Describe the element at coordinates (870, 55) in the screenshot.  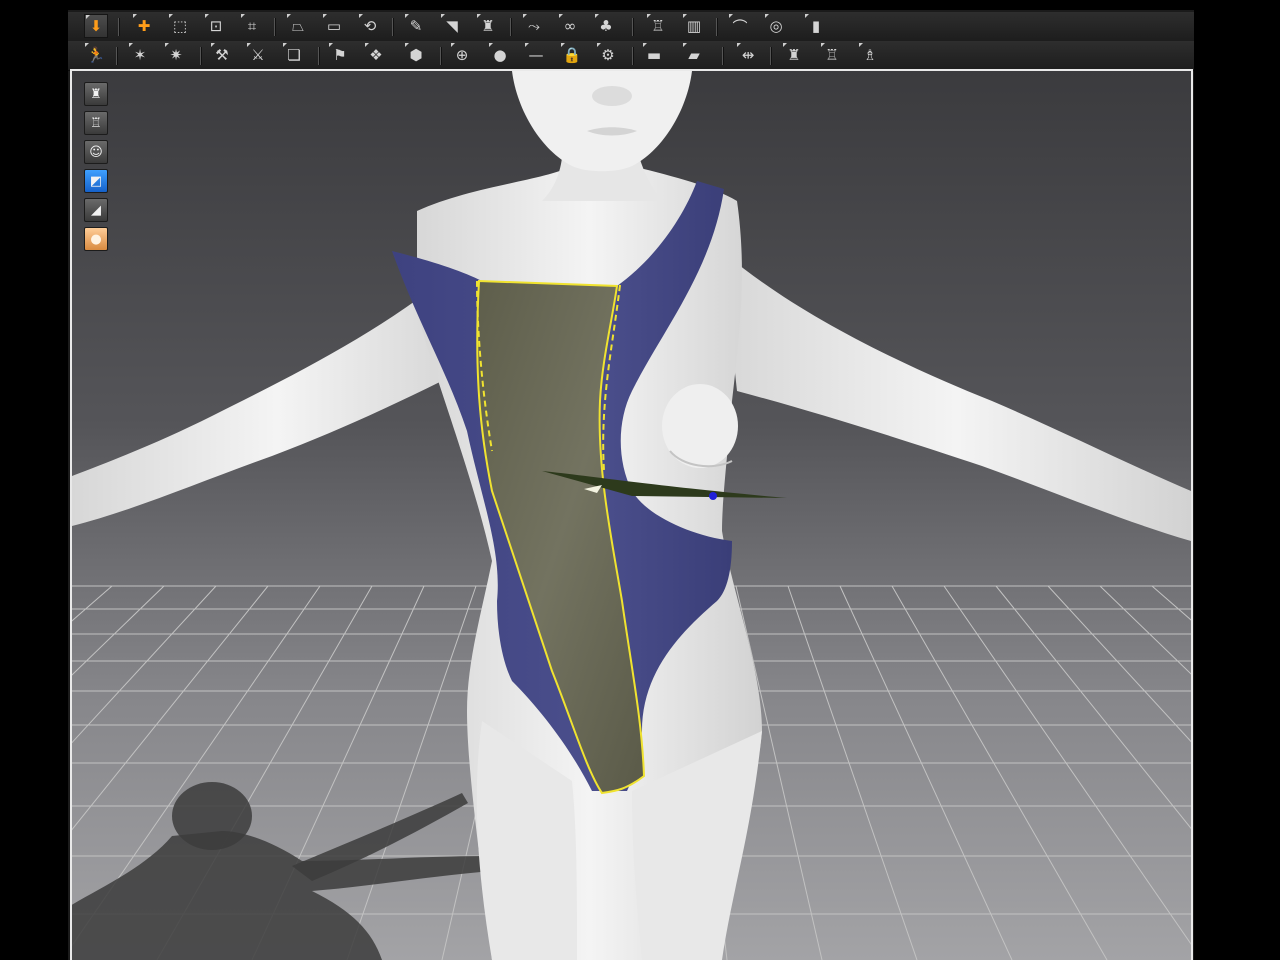
I see `skin-offset-button: ♗` at that location.